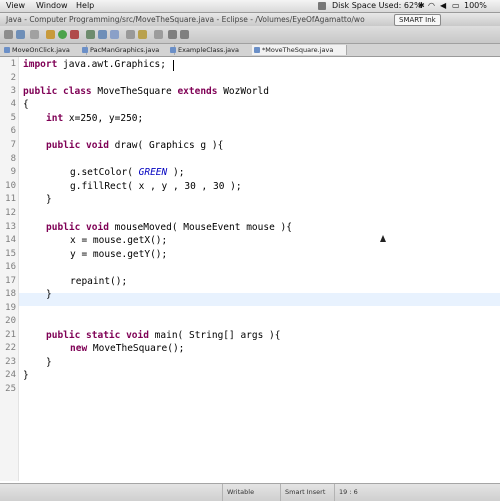 The width and height of the screenshot is (500, 501). Describe the element at coordinates (50, 34) in the screenshot. I see `debug-icon` at that location.